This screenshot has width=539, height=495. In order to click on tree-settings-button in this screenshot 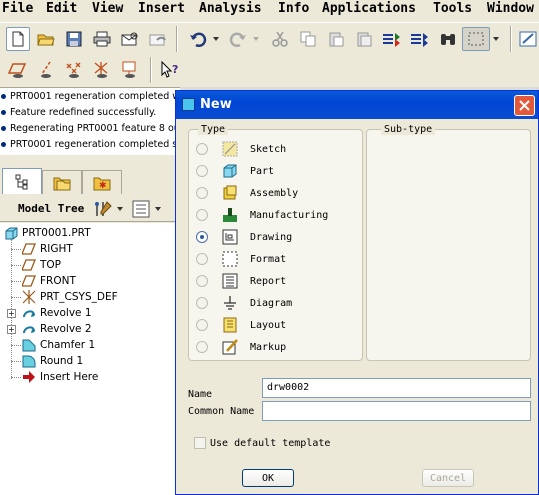, I will do `click(103, 209)`.